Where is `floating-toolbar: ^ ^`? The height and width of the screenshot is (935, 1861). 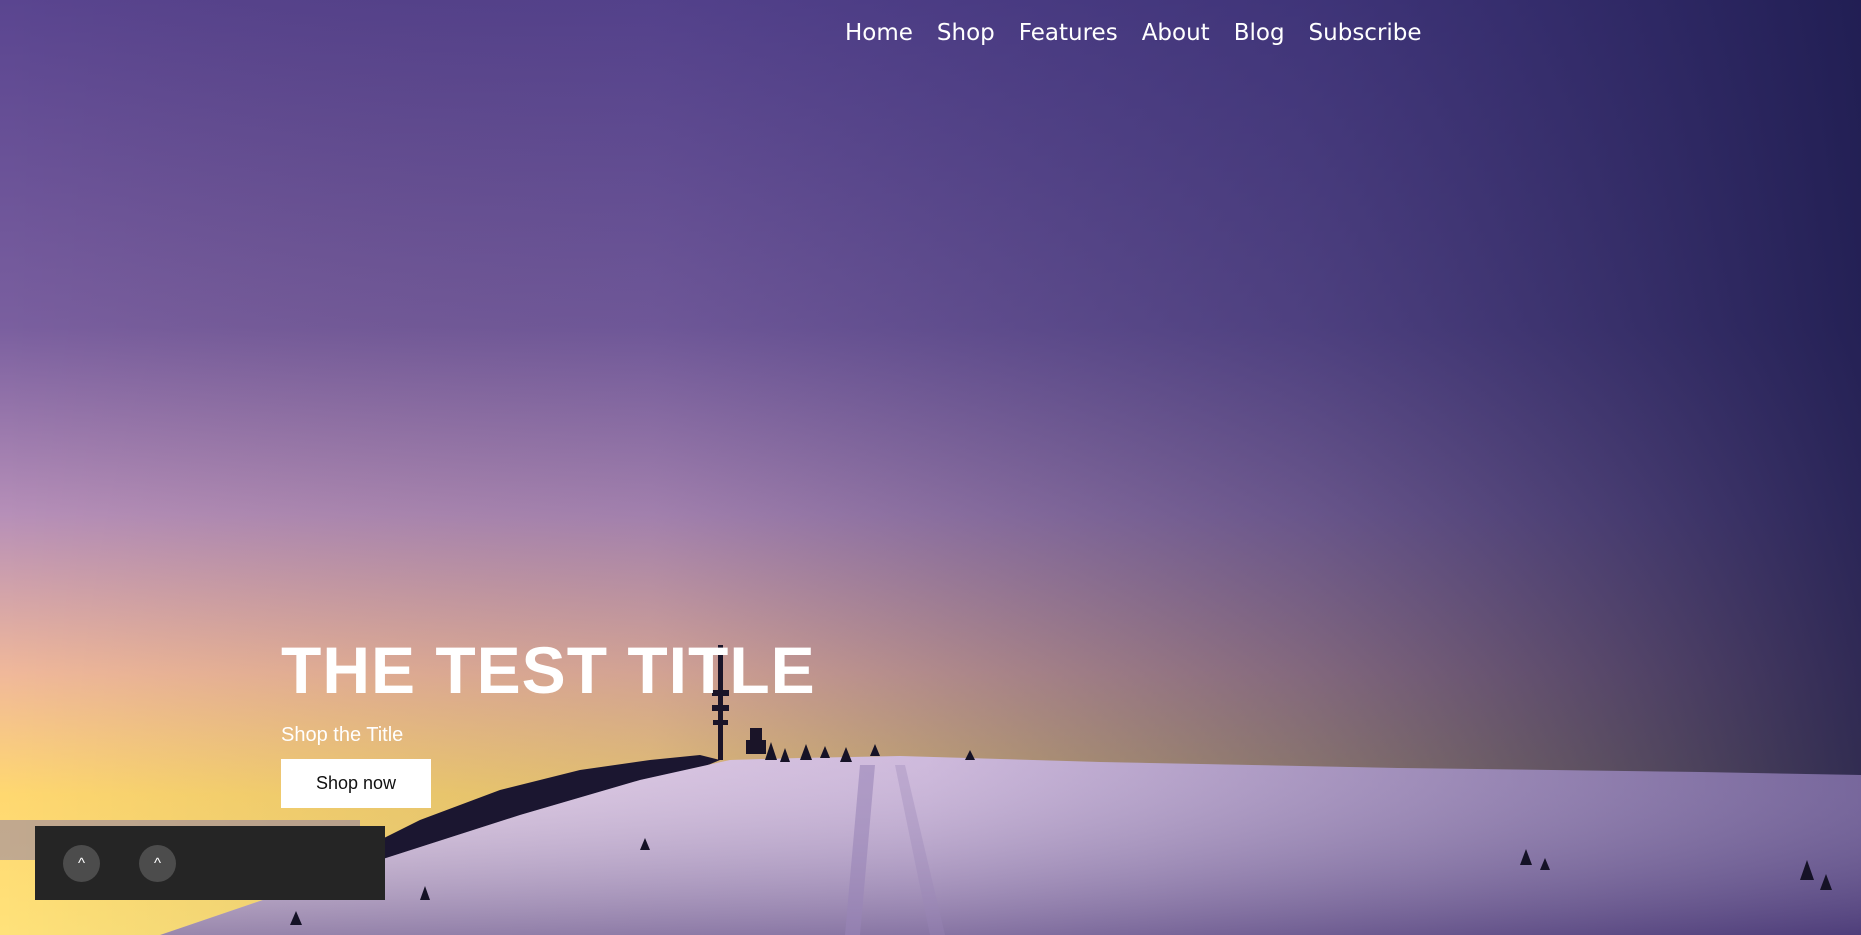 floating-toolbar: ^ ^ is located at coordinates (210, 863).